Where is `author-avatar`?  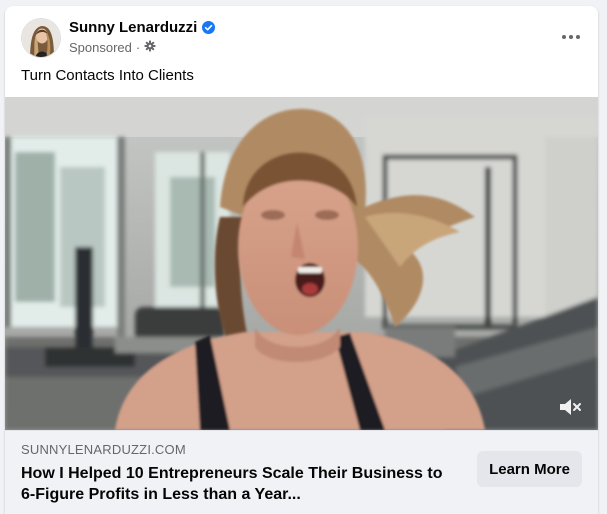
author-avatar is located at coordinates (41, 38).